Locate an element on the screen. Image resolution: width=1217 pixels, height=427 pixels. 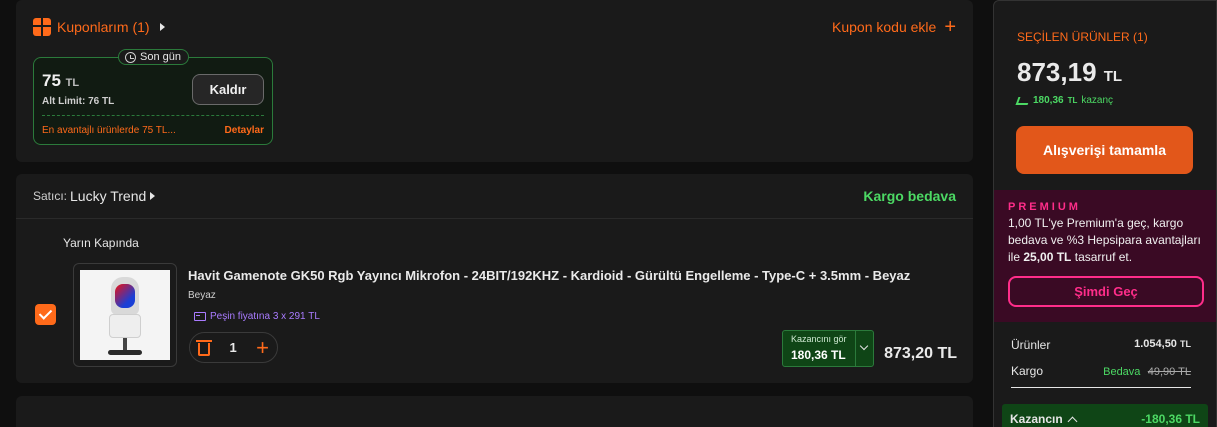
free-shipping-label: Kargo bedava is located at coordinates (909, 196).